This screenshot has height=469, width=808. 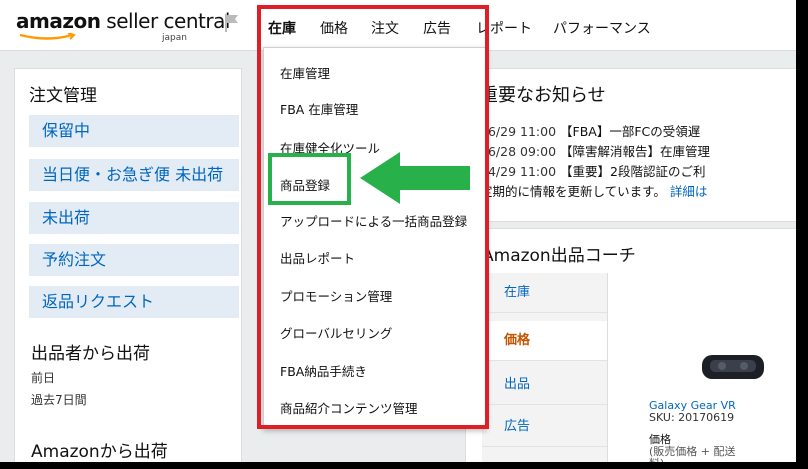 What do you see at coordinates (134, 175) in the screenshot?
I see `same-day-unshipped-button: 当日便・お急ぎ便 未出荷` at bounding box center [134, 175].